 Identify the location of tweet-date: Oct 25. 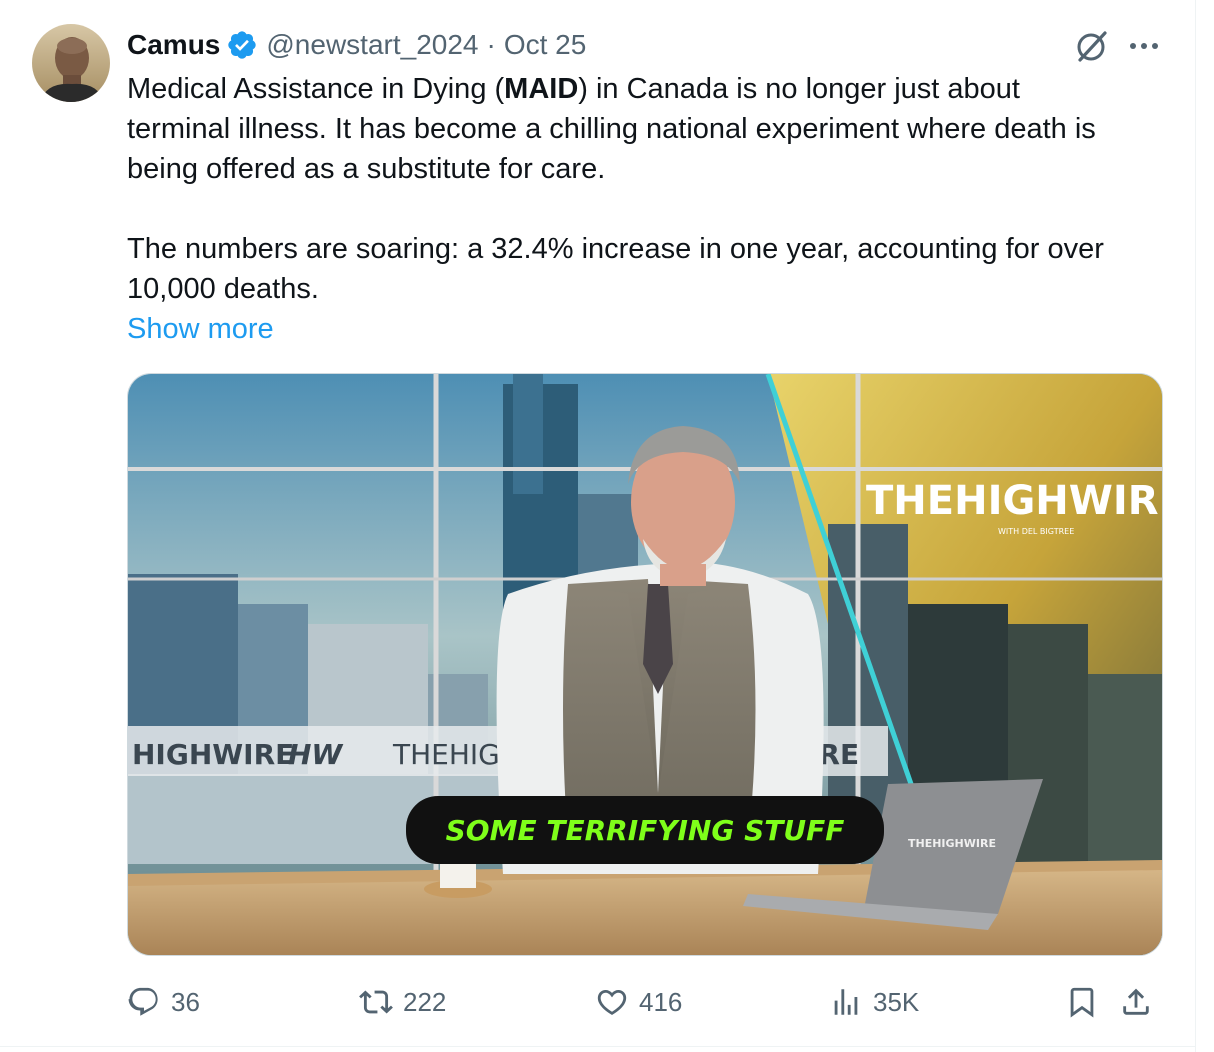
(545, 45).